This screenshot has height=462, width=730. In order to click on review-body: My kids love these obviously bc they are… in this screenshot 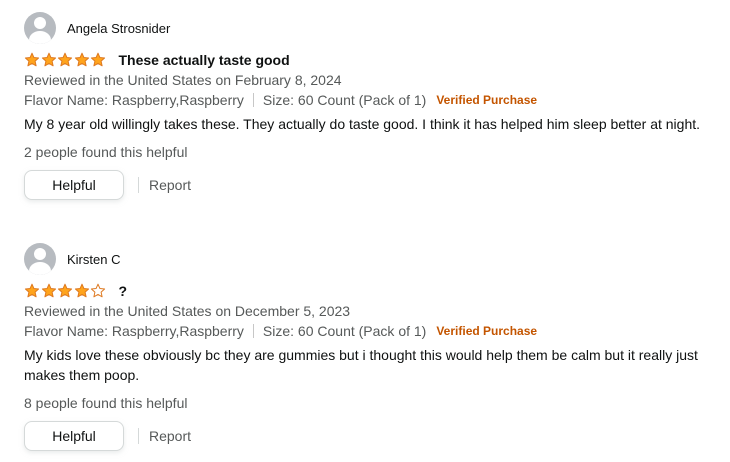, I will do `click(361, 365)`.